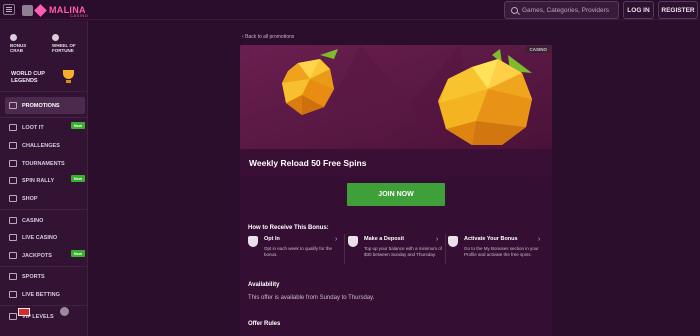 This screenshot has height=336, width=700. I want to click on sidebar-item-label: LIVE CASINO, so click(40, 237).